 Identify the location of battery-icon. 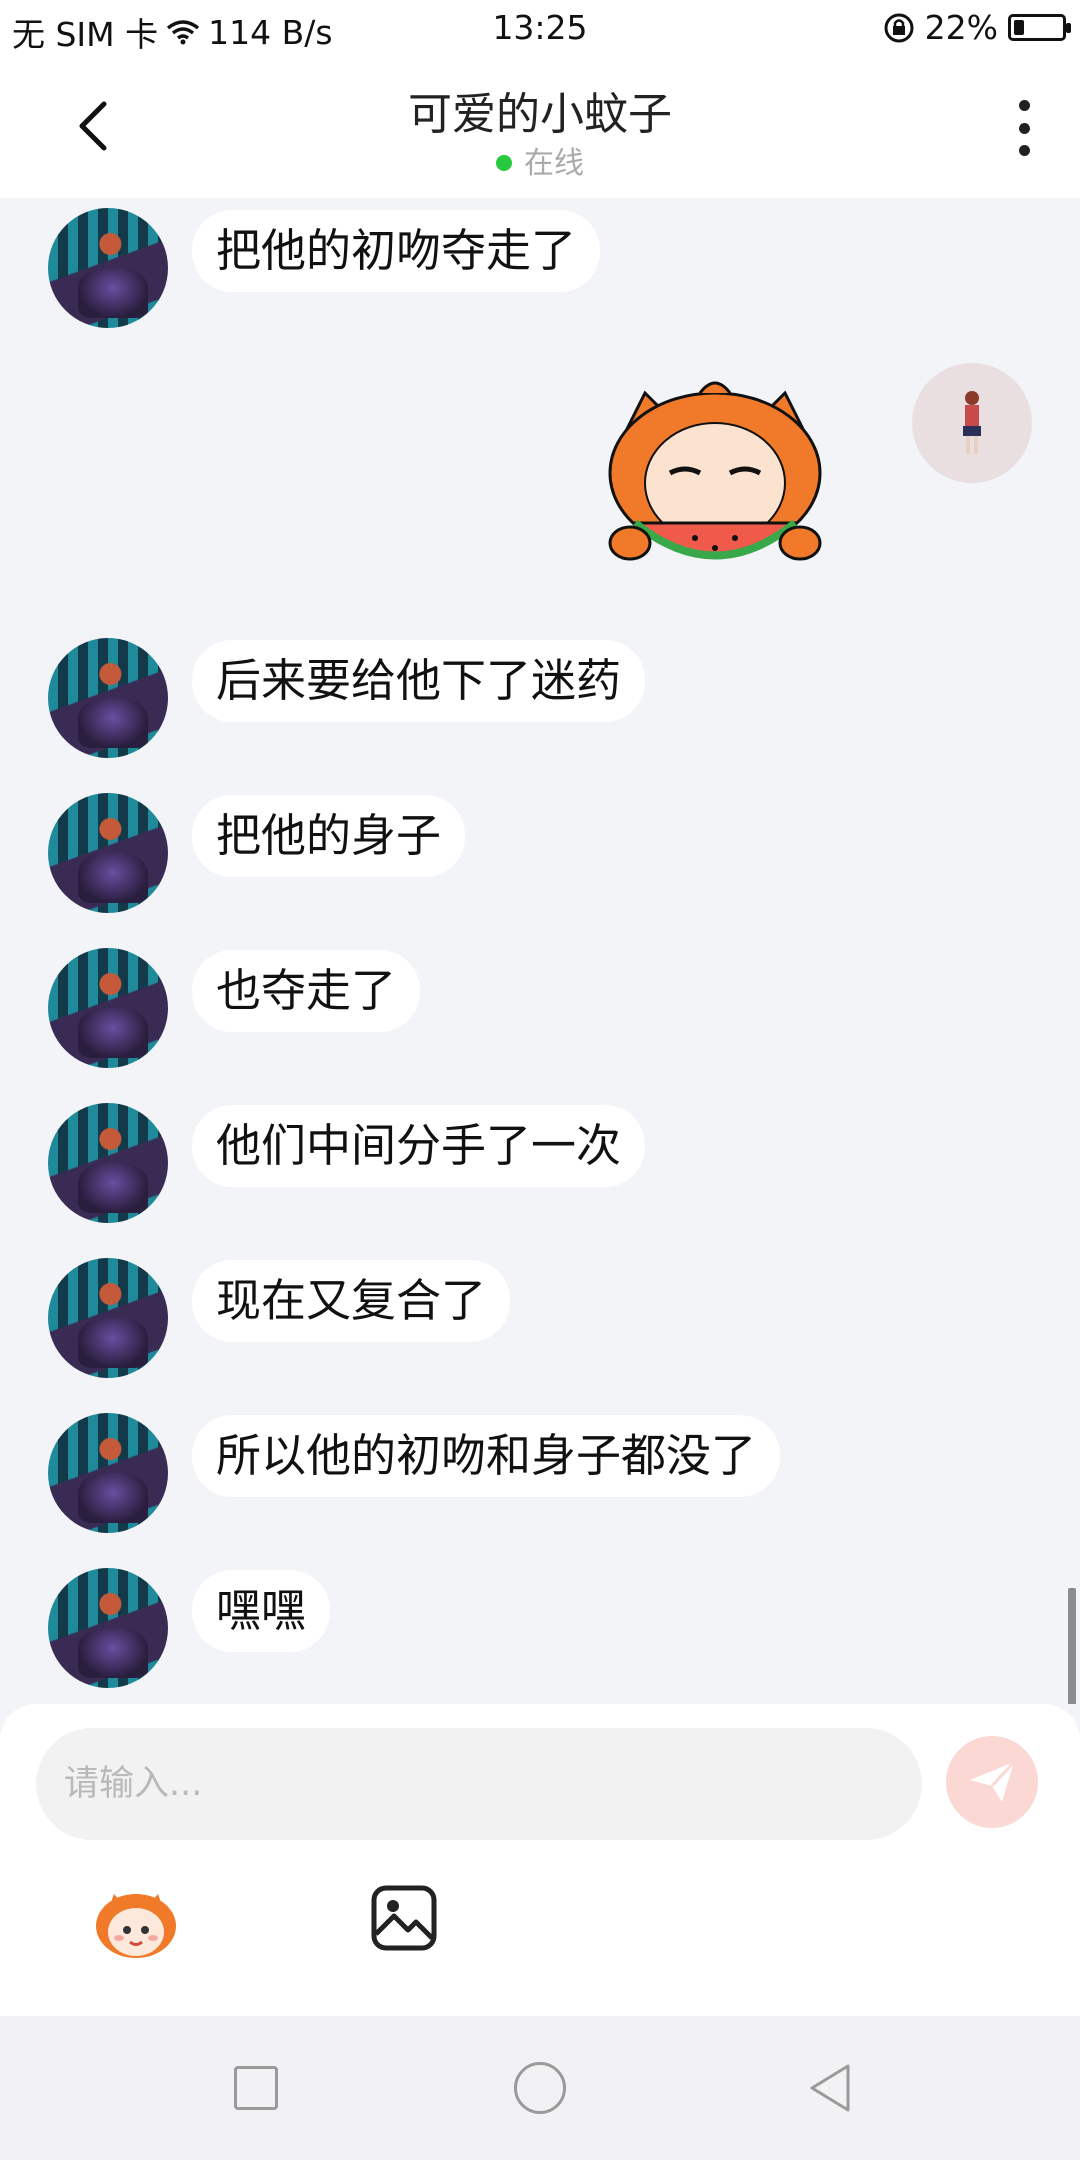
(1039, 27).